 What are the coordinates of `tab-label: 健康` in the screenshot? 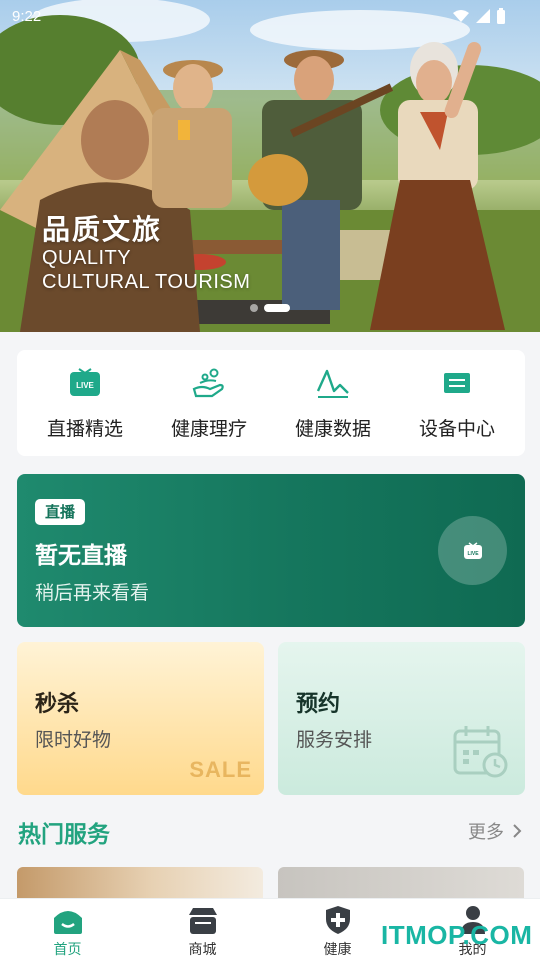 It's located at (337, 950).